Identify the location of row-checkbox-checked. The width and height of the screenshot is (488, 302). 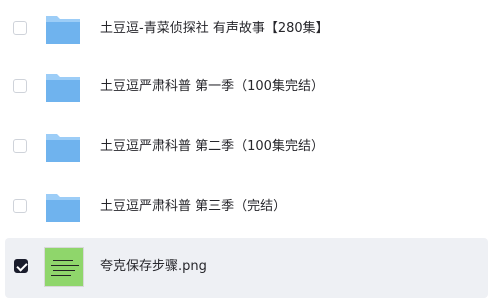
(21, 266).